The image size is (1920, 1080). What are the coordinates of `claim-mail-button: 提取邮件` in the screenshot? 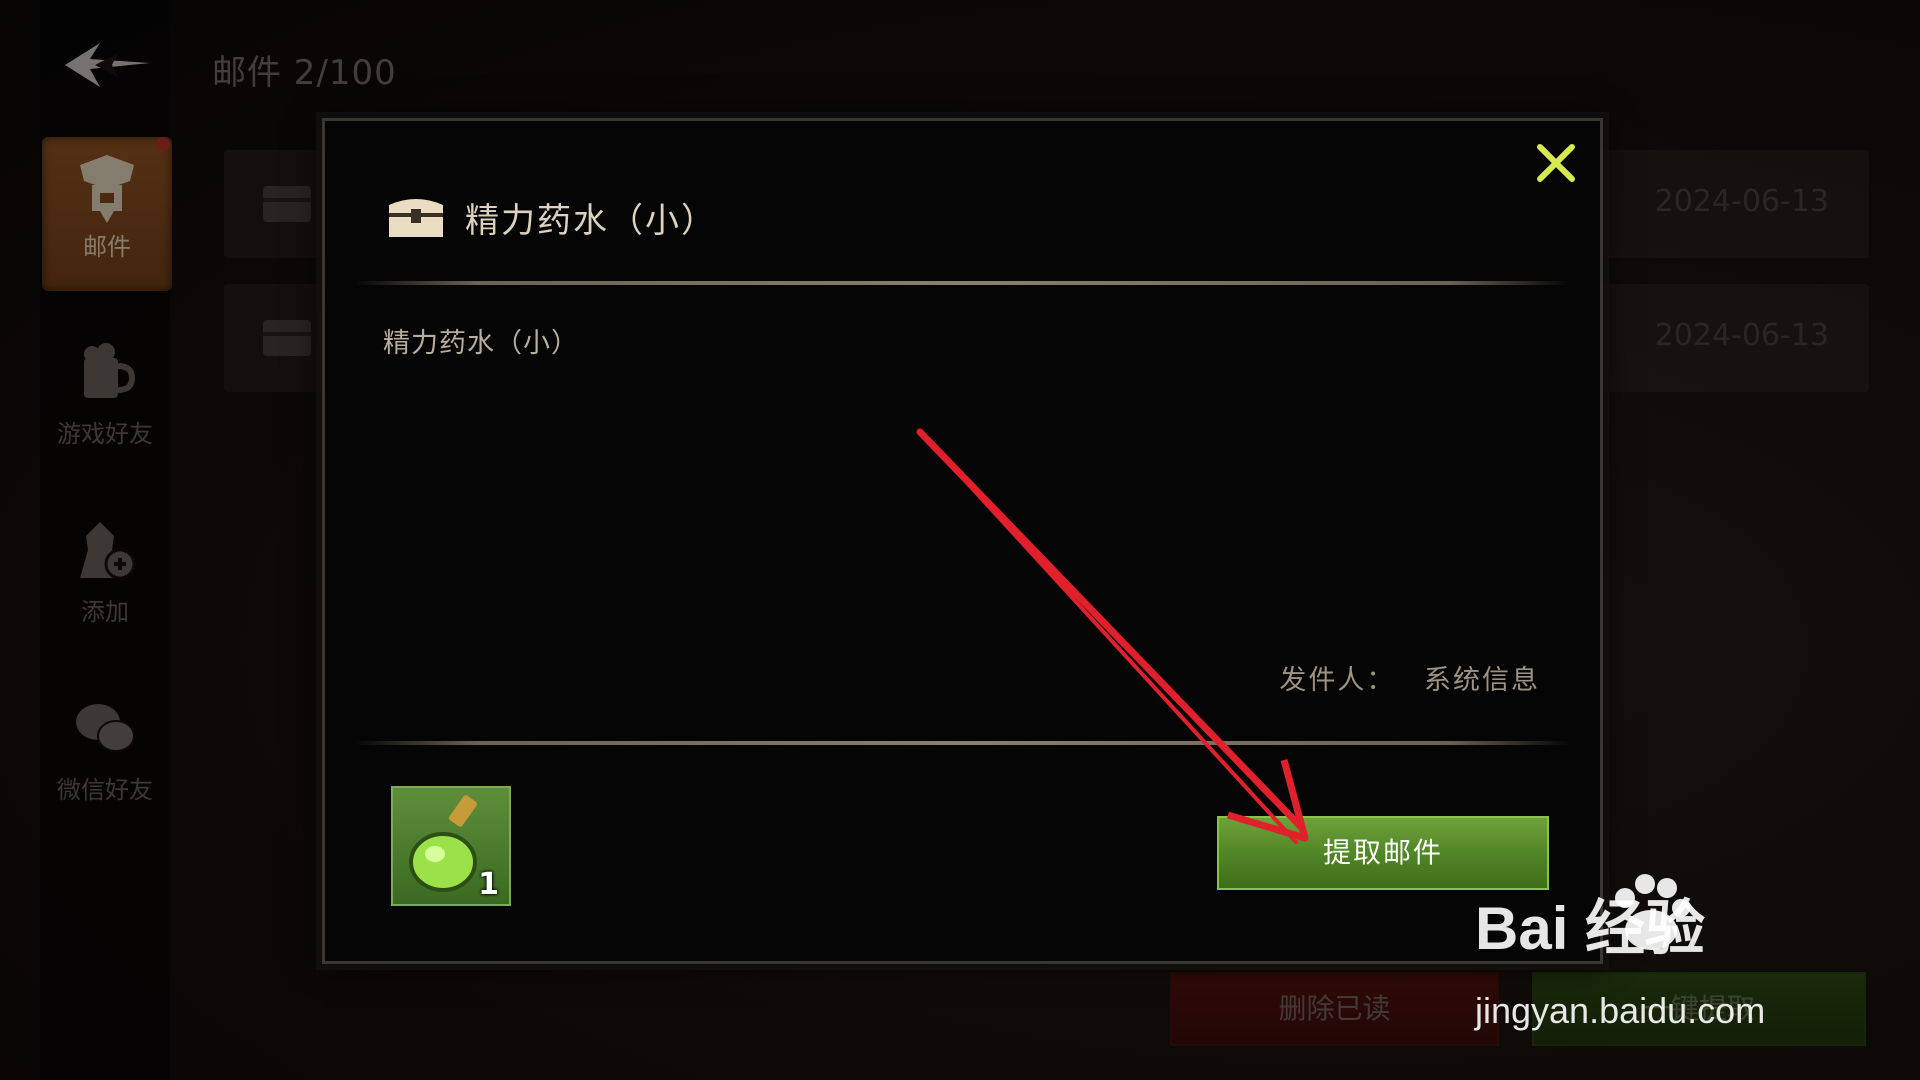 It's located at (1383, 853).